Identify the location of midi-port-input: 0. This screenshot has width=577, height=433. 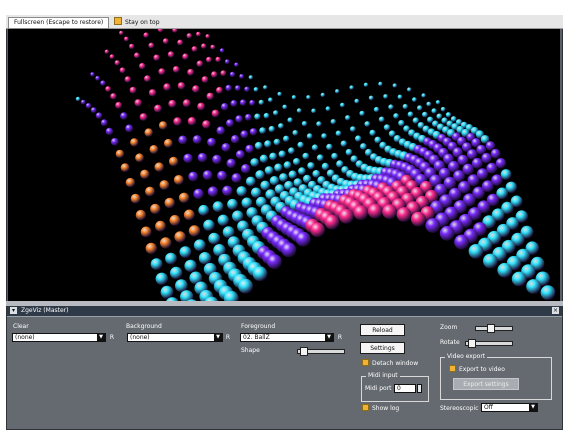
(405, 388).